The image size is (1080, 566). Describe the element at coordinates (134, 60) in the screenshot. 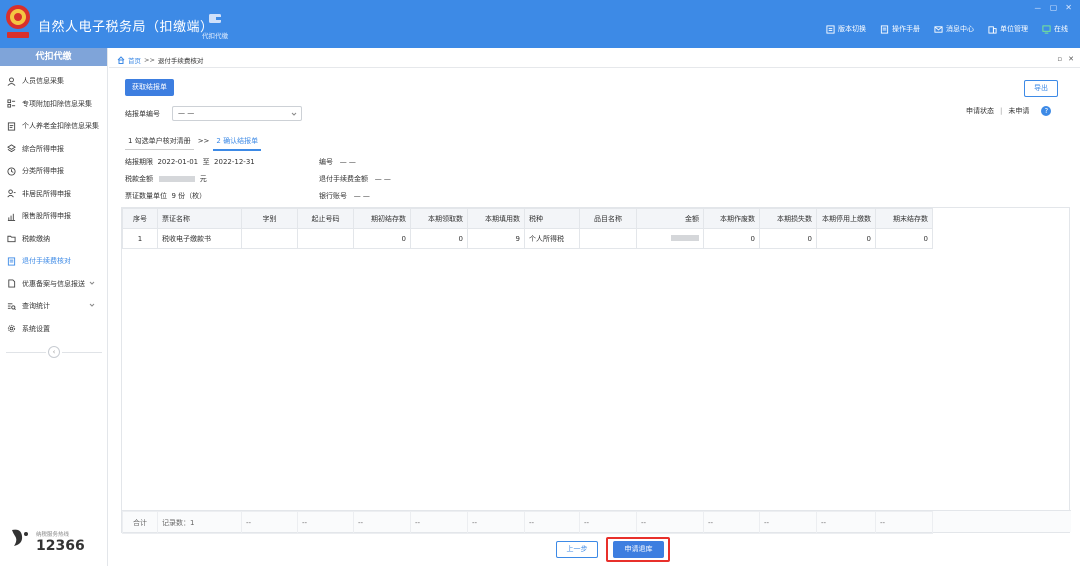

I see `breadcrumb-home: 首页` at that location.